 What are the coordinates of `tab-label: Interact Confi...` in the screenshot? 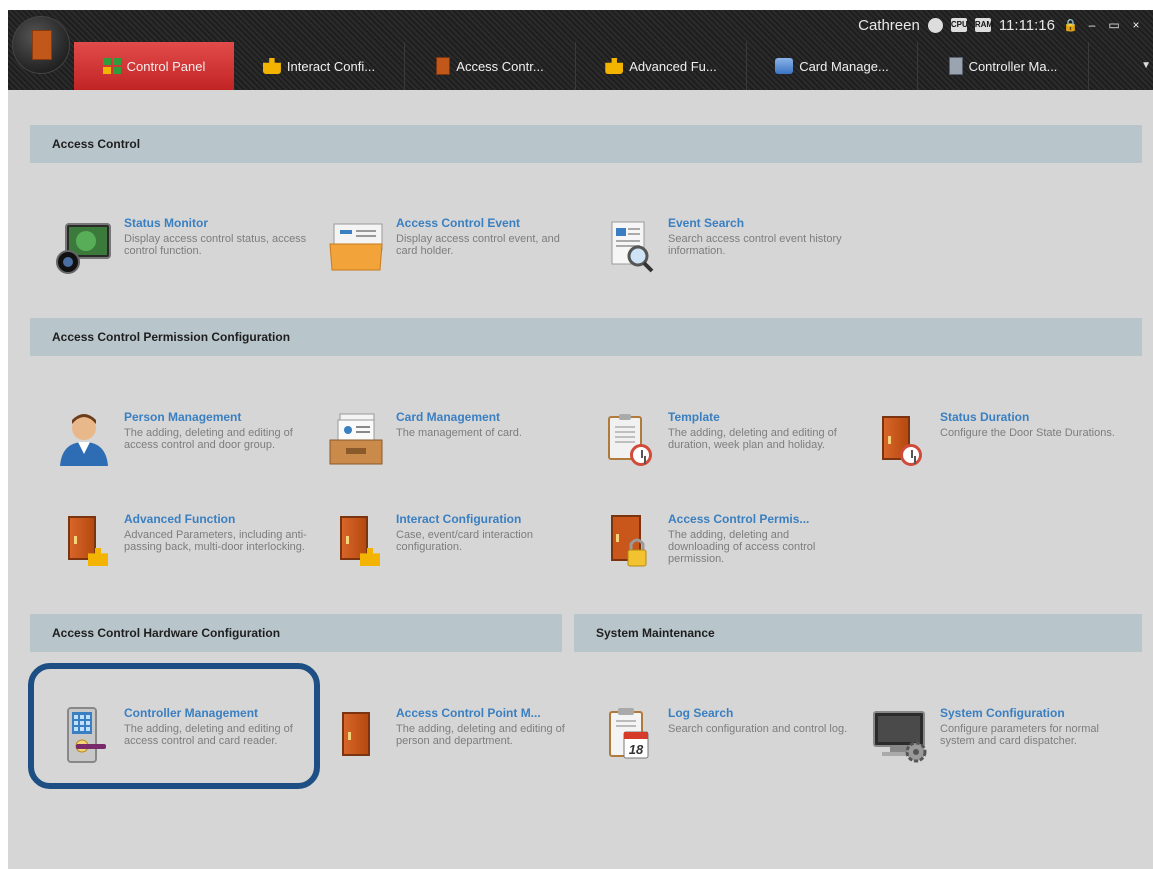 It's located at (331, 66).